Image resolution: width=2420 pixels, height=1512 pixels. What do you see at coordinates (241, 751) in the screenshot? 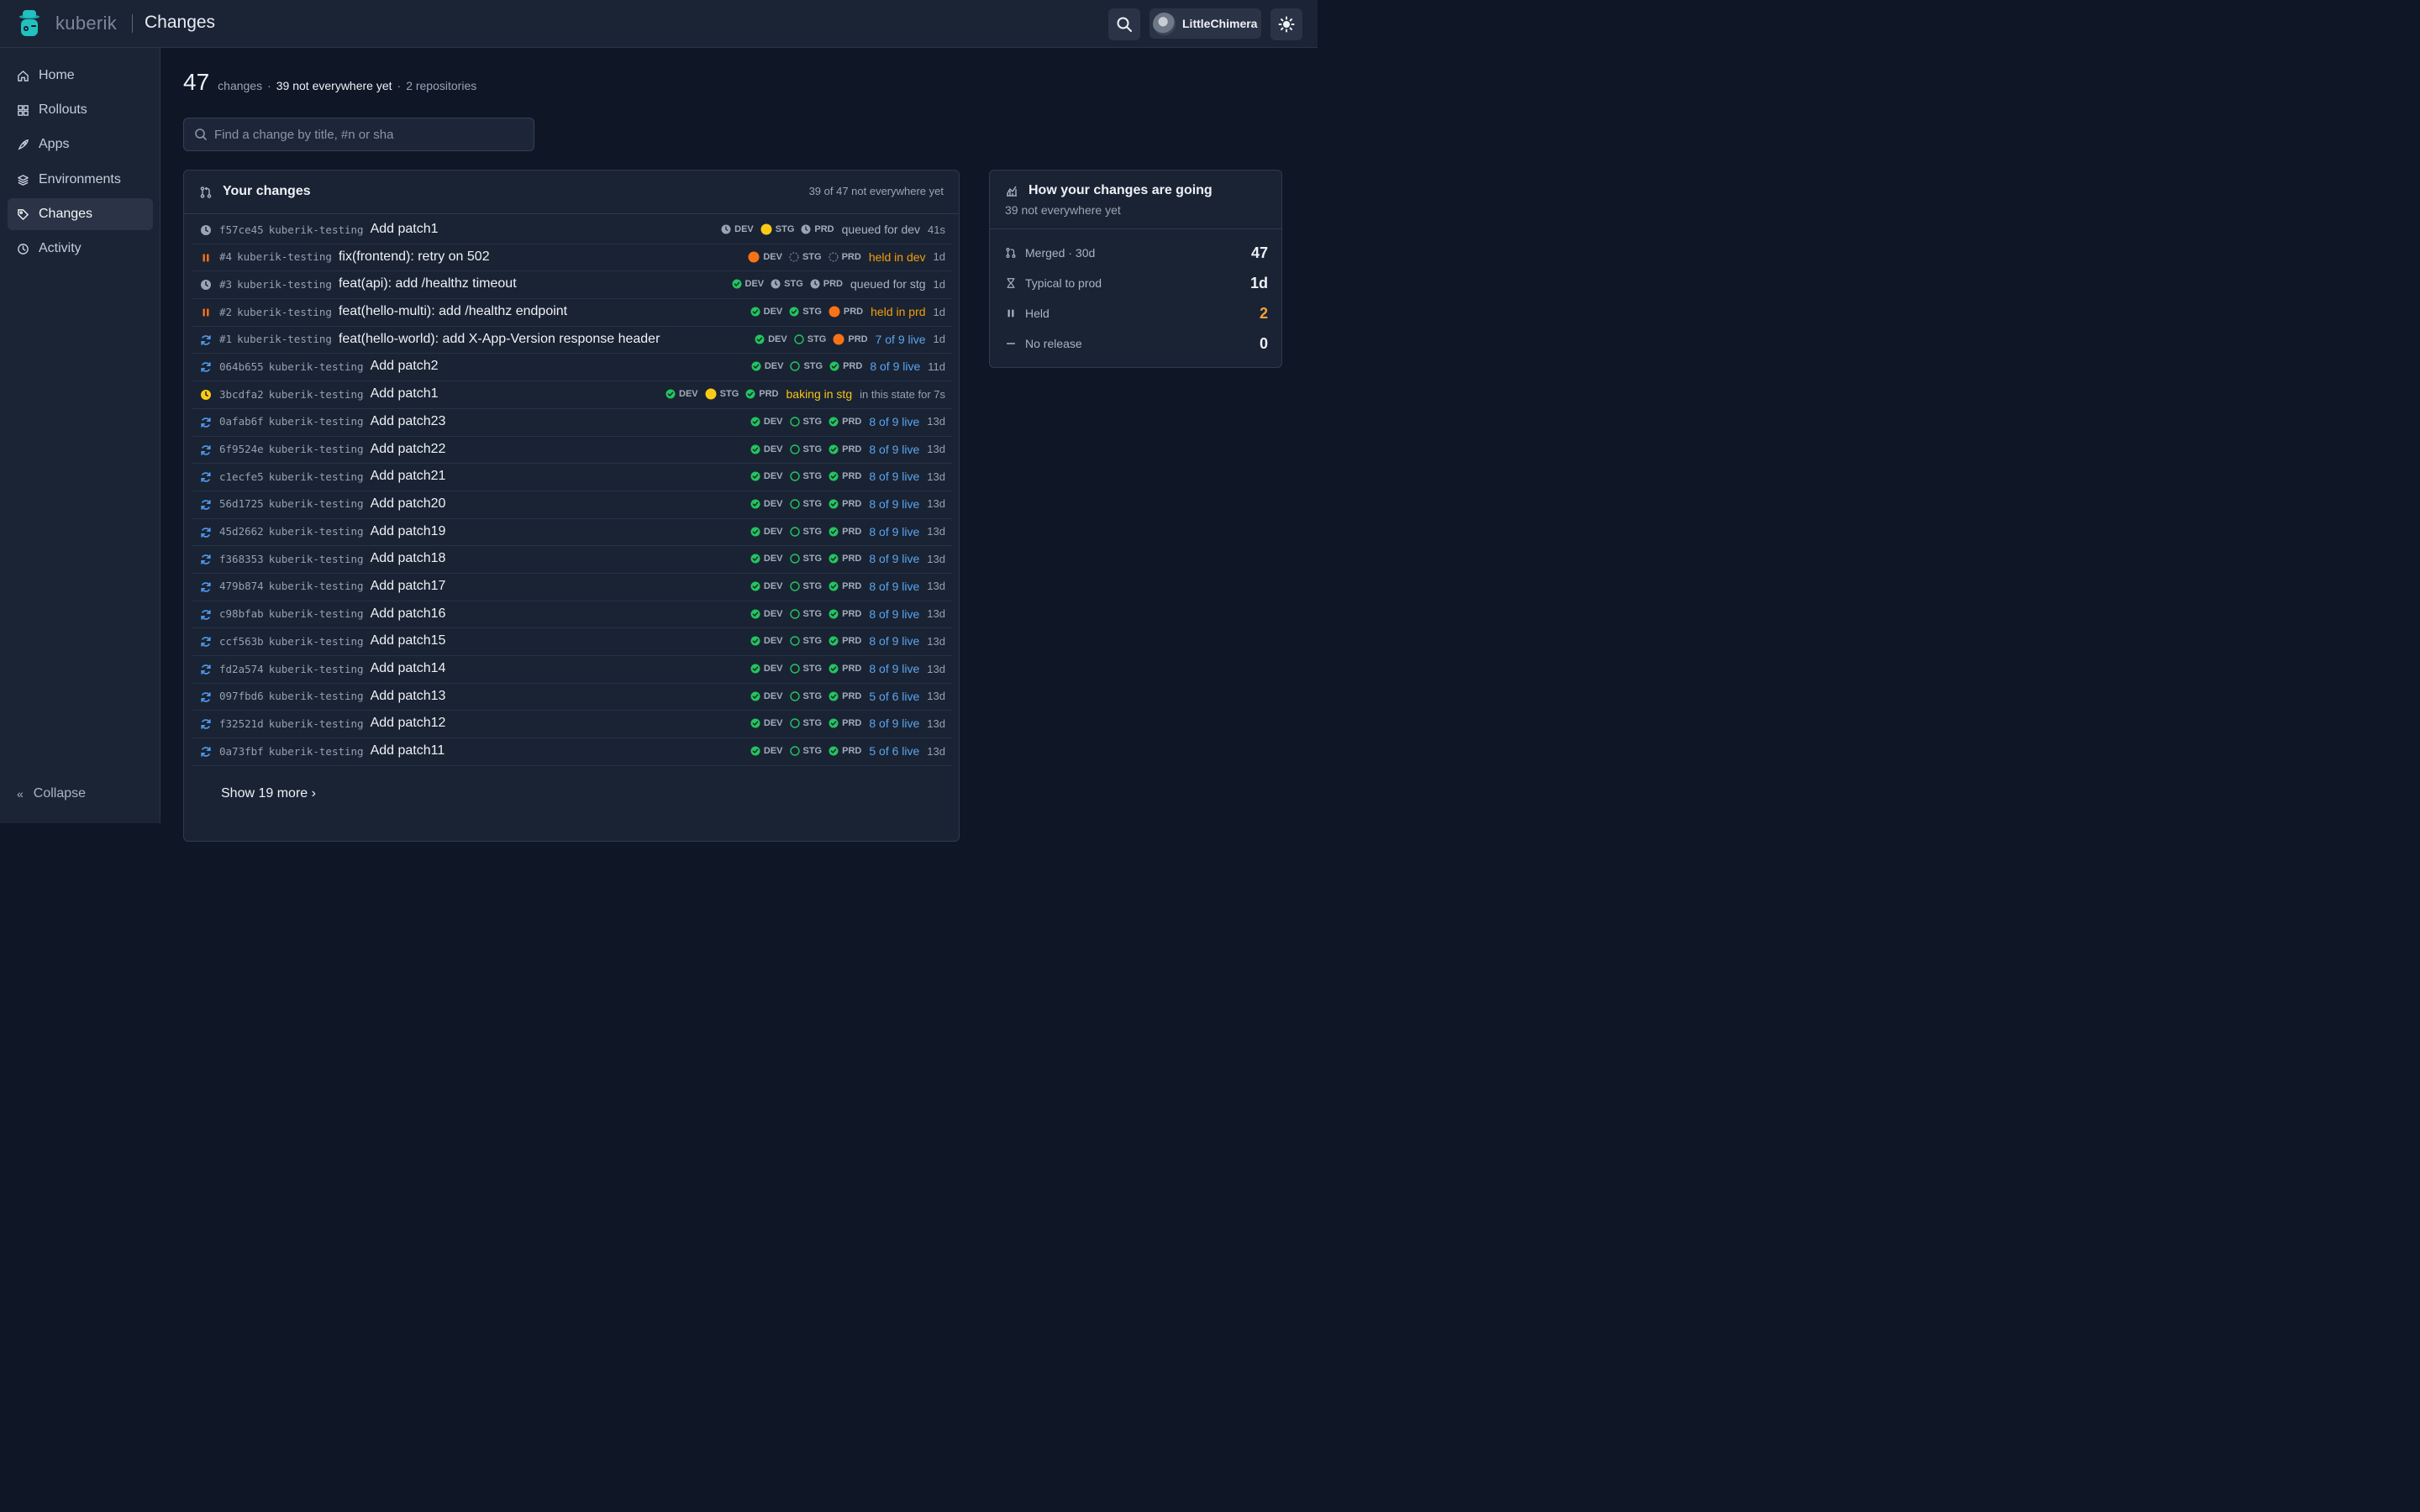
I see `change-sha: 0a73fbf` at bounding box center [241, 751].